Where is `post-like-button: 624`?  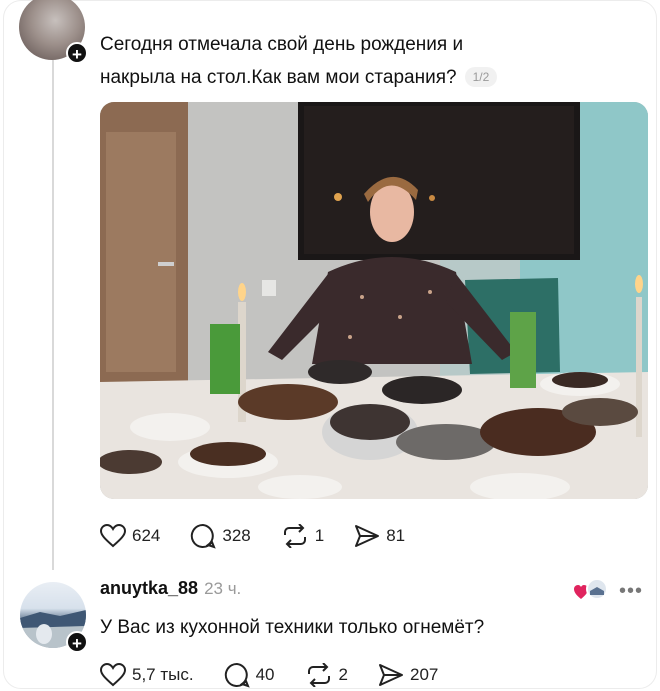 post-like-button: 624 is located at coordinates (130, 536).